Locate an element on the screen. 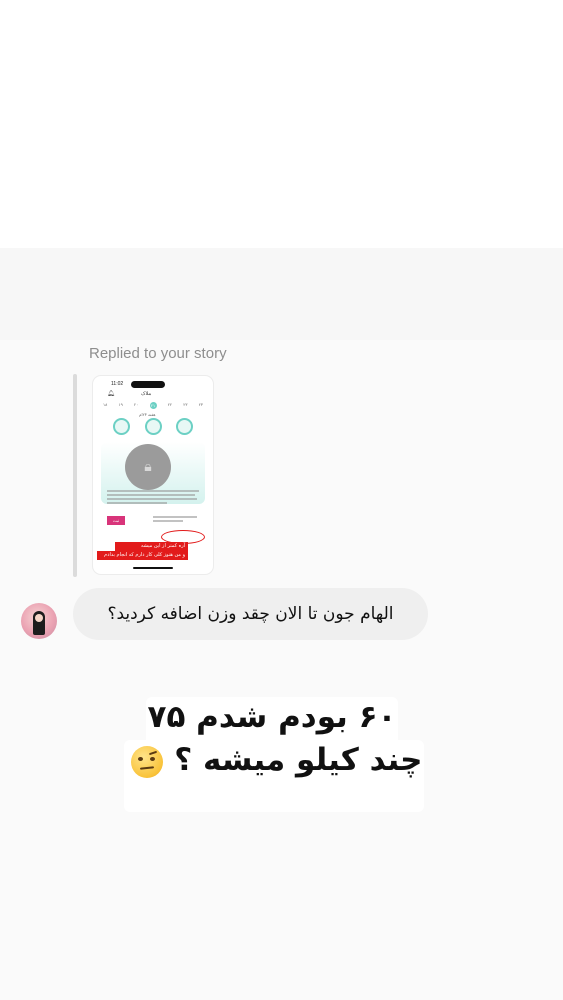 This screenshot has width=563, height=1000. thumb-dynamic-island is located at coordinates (148, 384).